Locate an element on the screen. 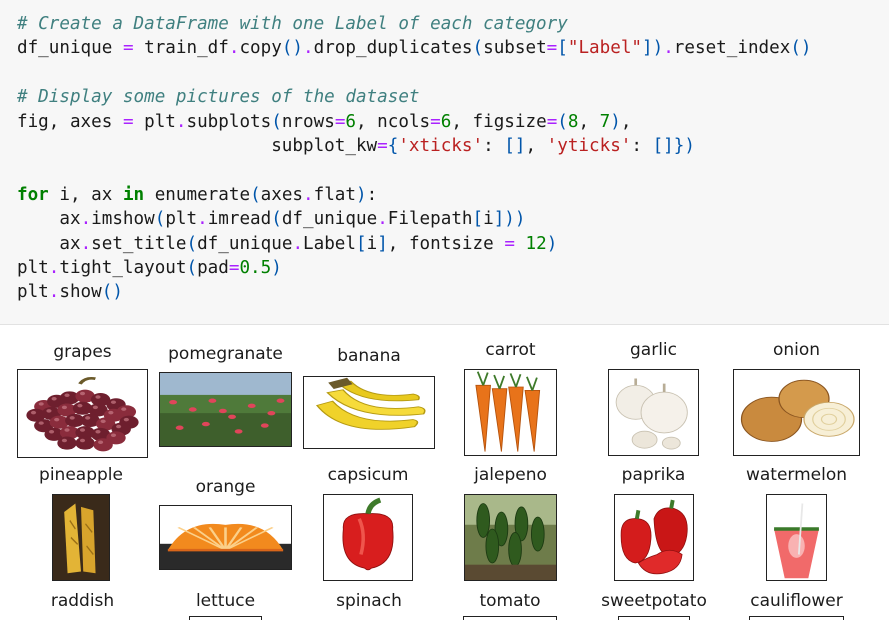 Image resolution: width=889 pixels, height=620 pixels. pomegranate-picture is located at coordinates (225, 409).